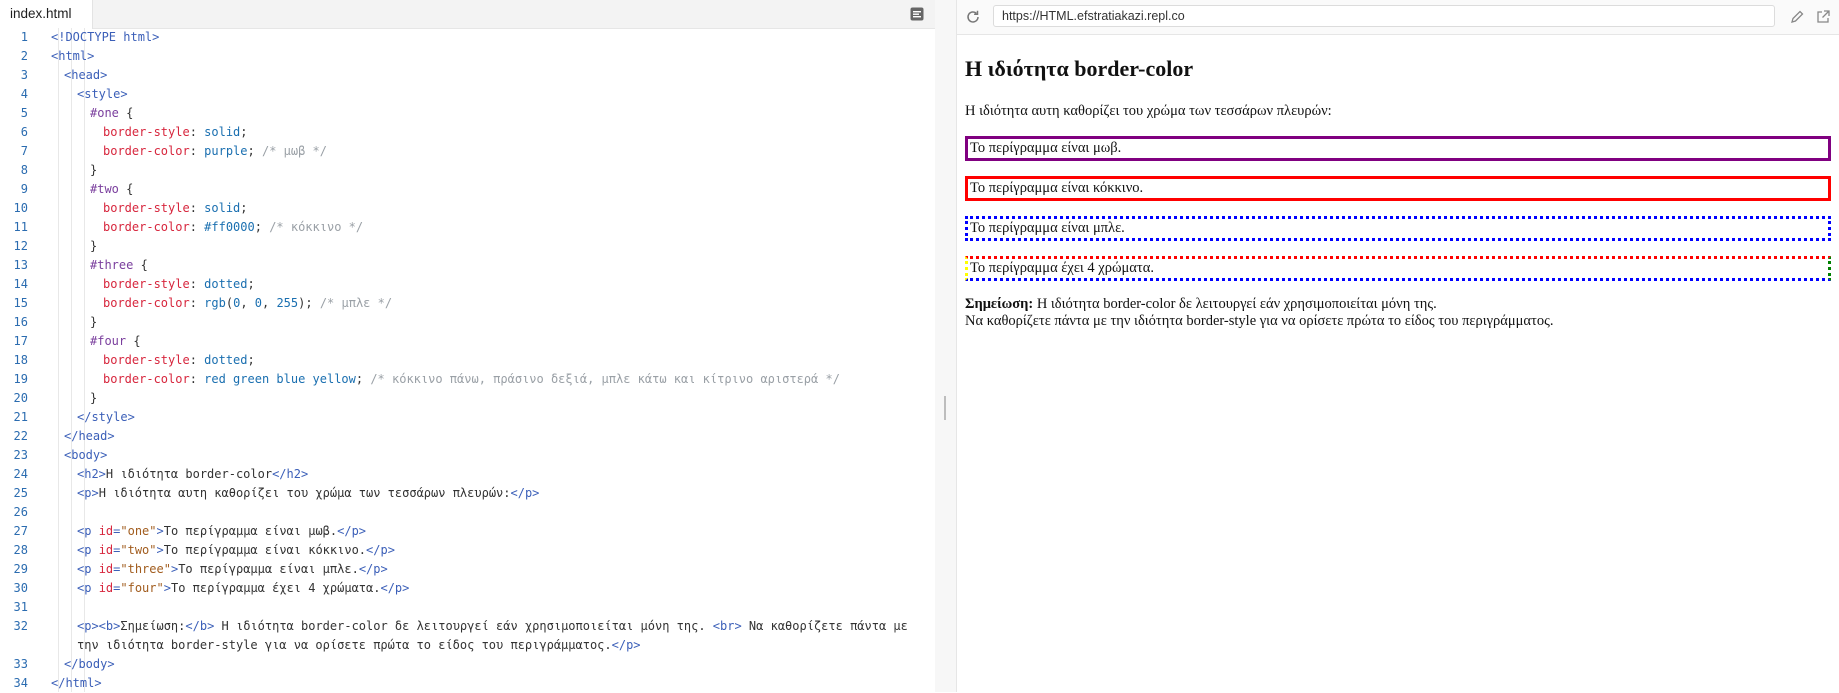  Describe the element at coordinates (493, 303) in the screenshot. I see `line-code: border-color: rgb(0, 0, 255); /* μπλε */` at that location.